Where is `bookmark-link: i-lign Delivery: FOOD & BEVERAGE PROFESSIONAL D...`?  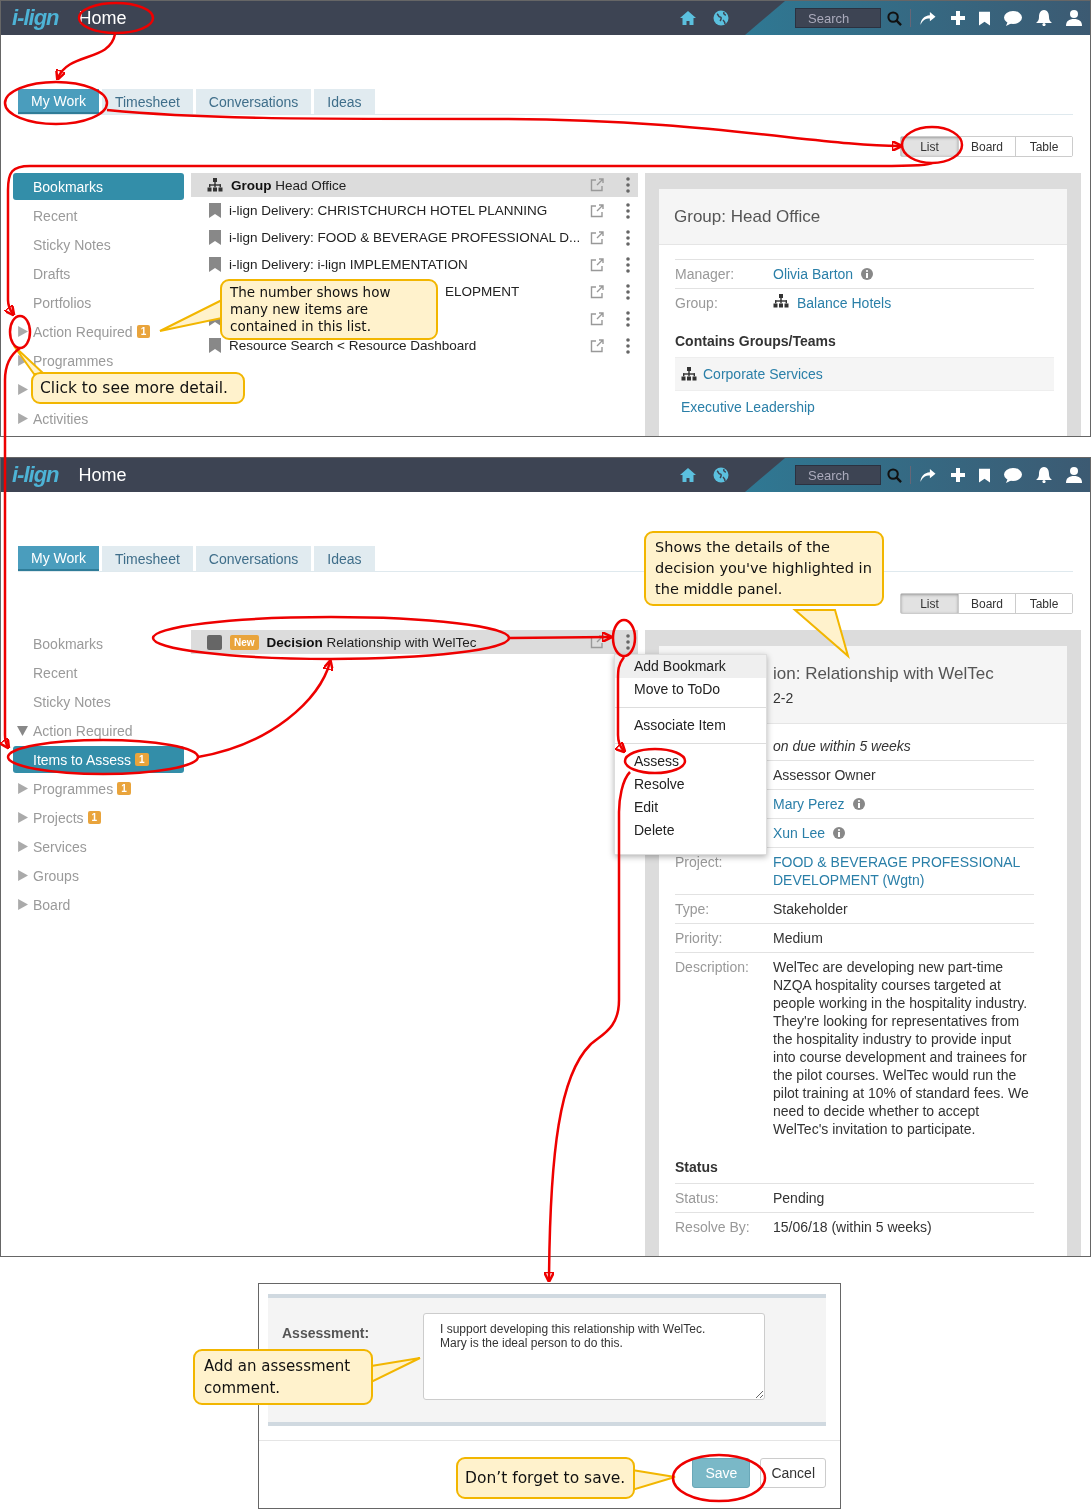
bookmark-link: i-lign Delivery: FOOD & BEVERAGE PROFESSIONAL D... is located at coordinates (405, 237).